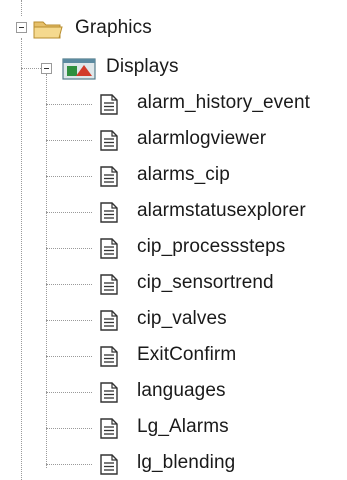  What do you see at coordinates (205, 282) in the screenshot?
I see `tree-item-label: cip_sensortrend` at bounding box center [205, 282].